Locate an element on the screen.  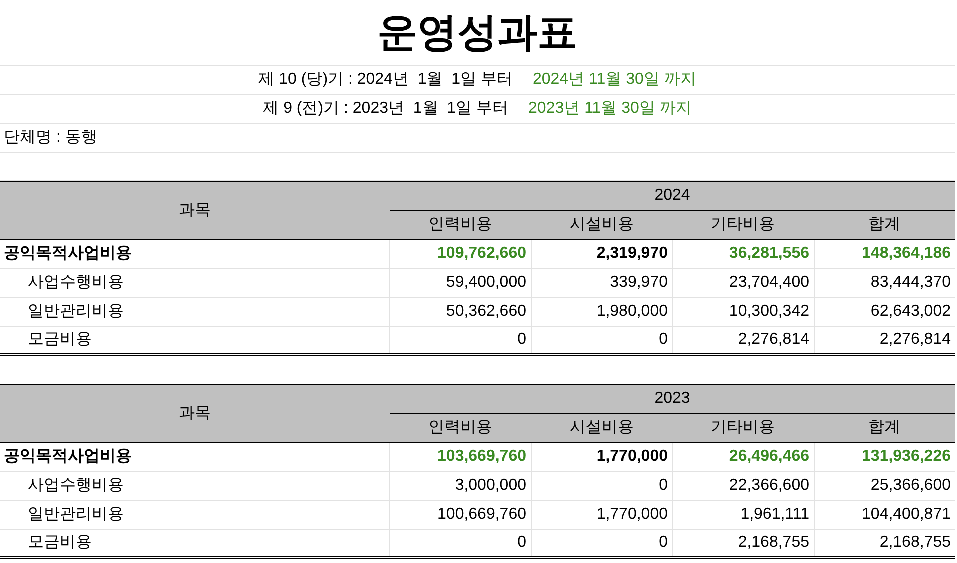
table-cell: 2,168,755 is located at coordinates (743, 543).